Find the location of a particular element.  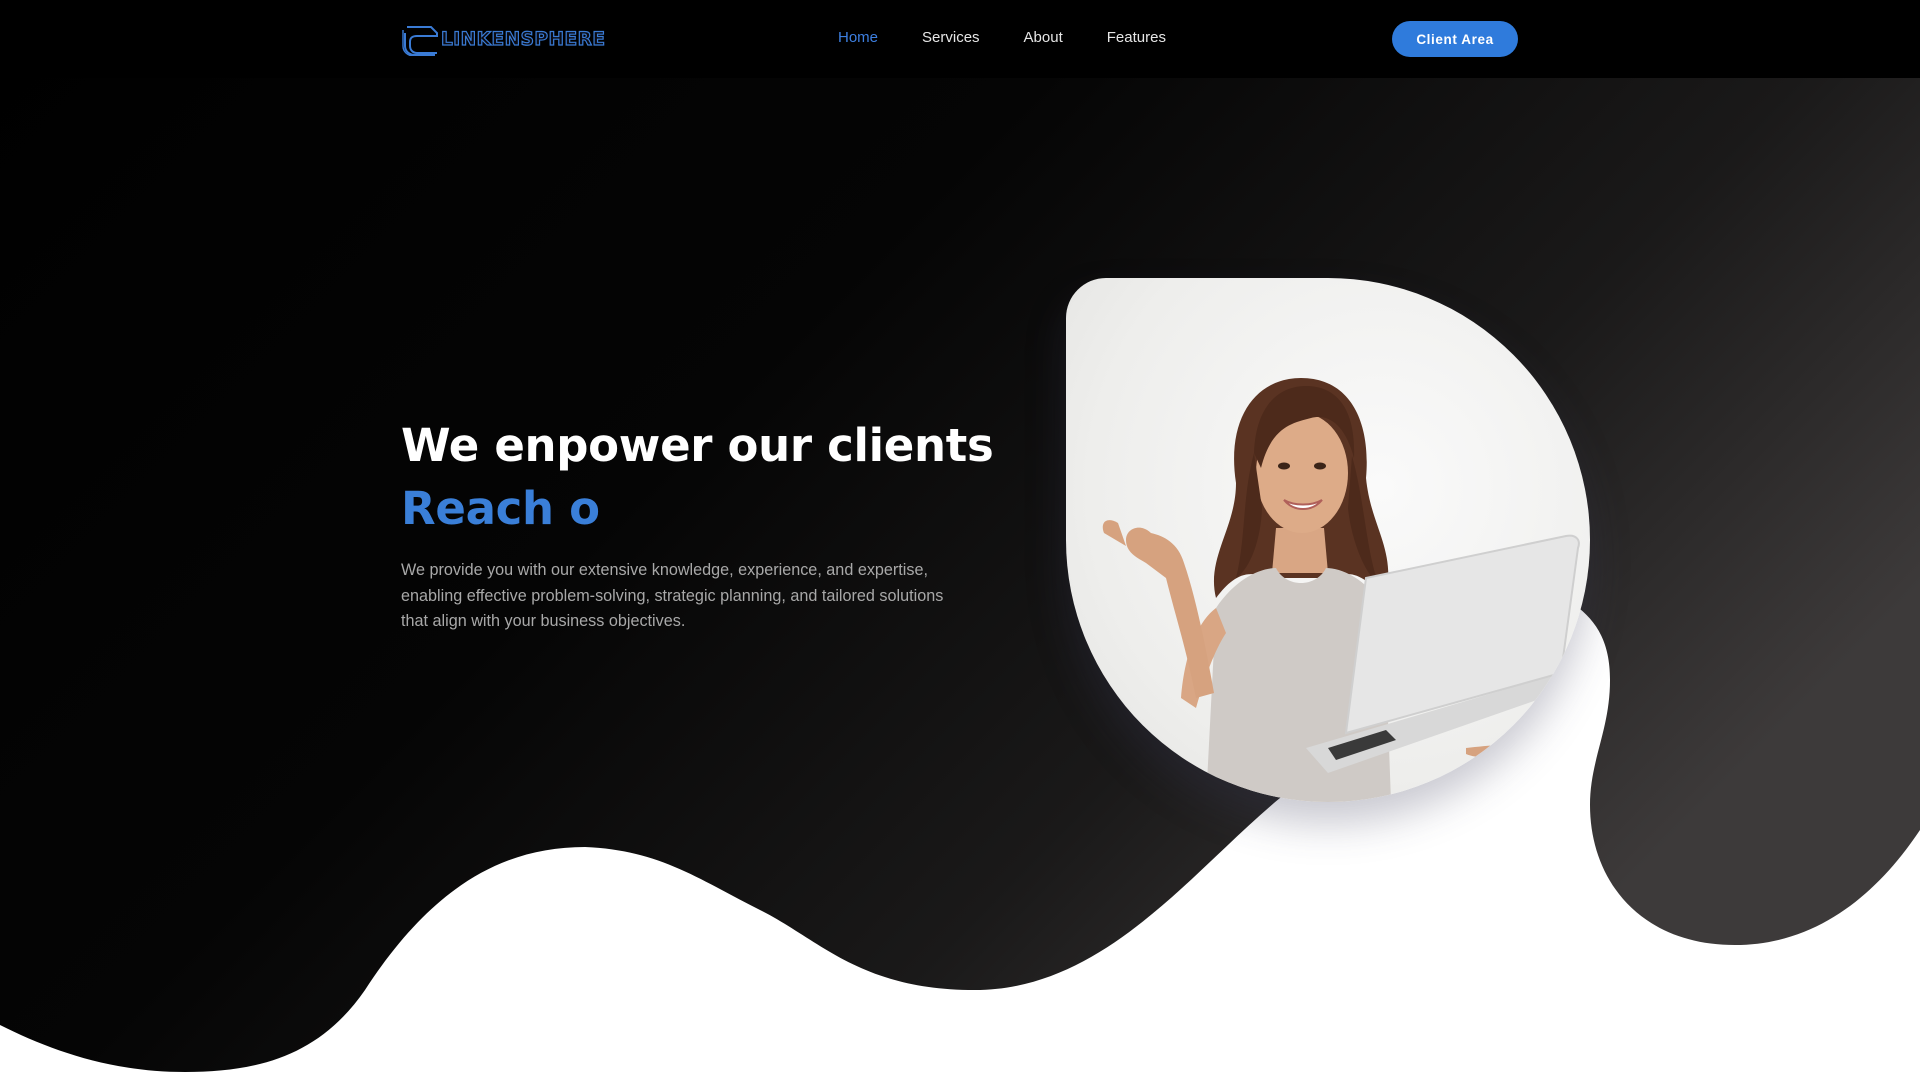

client-area-button: Client Area is located at coordinates (1455, 39).